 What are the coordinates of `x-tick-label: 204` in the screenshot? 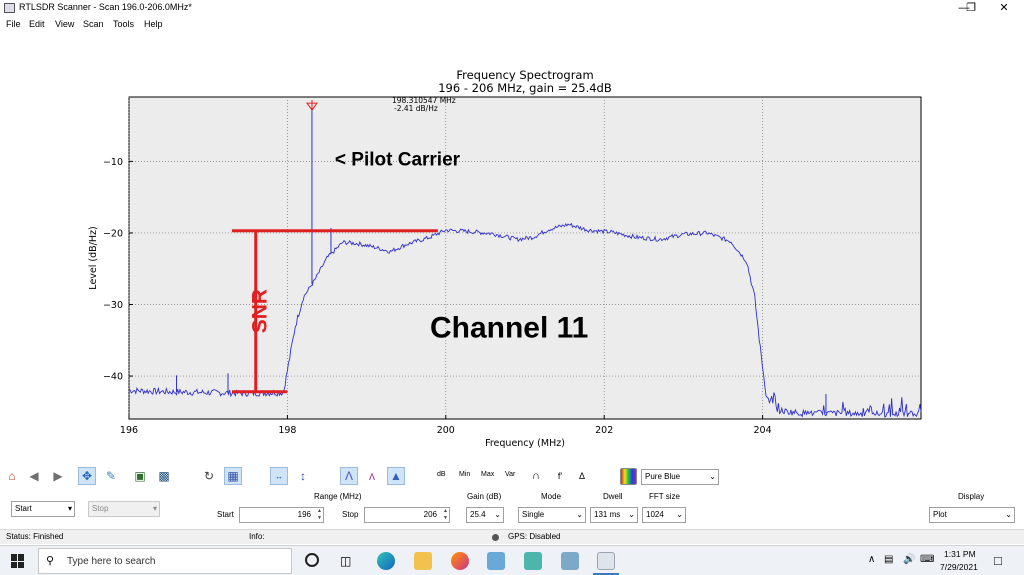 It's located at (763, 430).